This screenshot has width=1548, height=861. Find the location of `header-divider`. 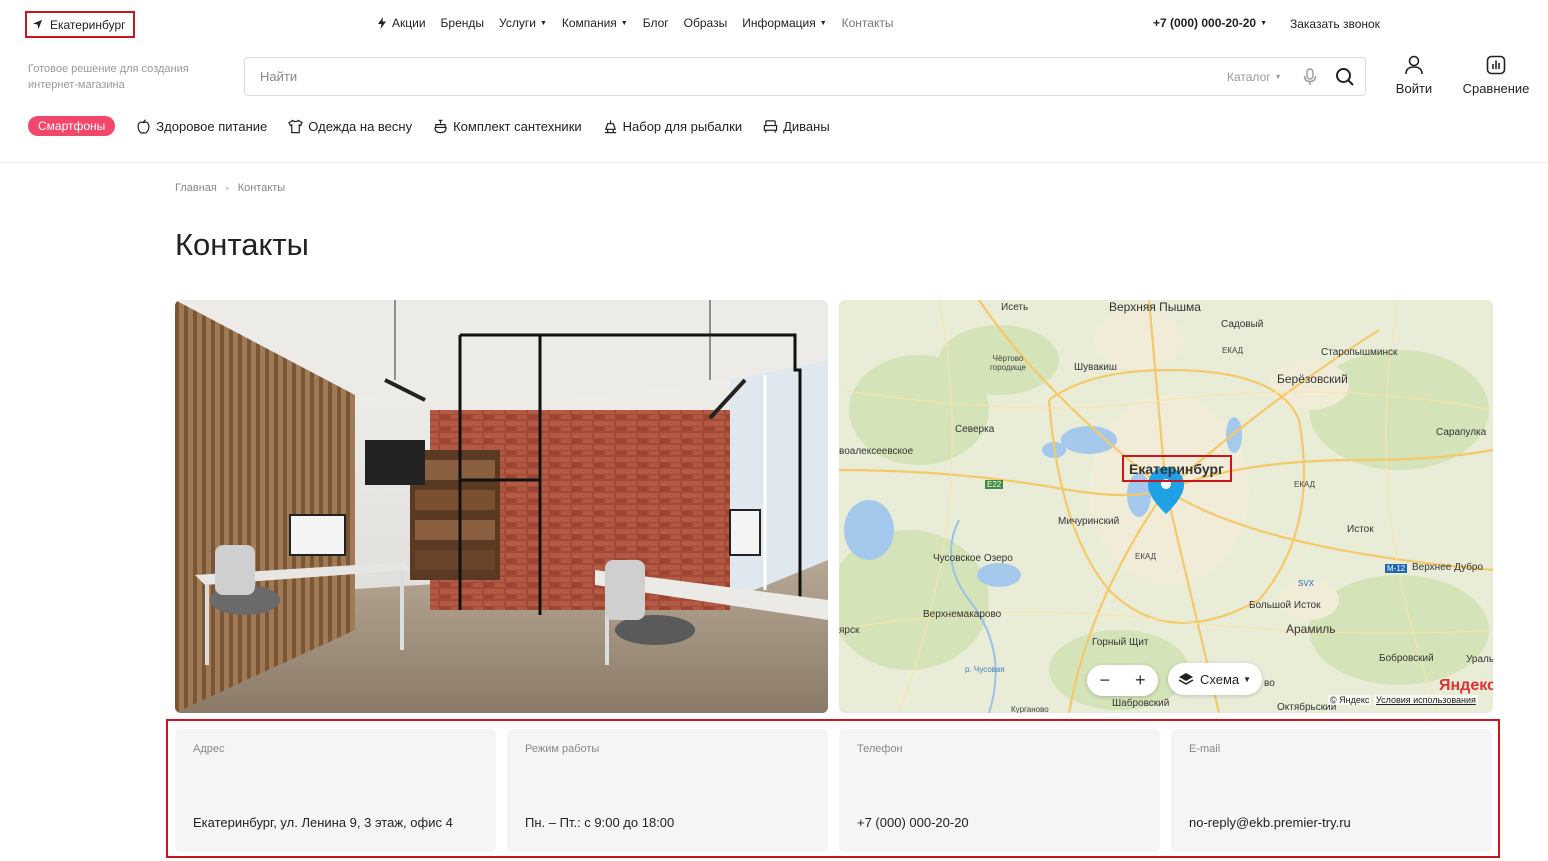

header-divider is located at coordinates (774, 162).